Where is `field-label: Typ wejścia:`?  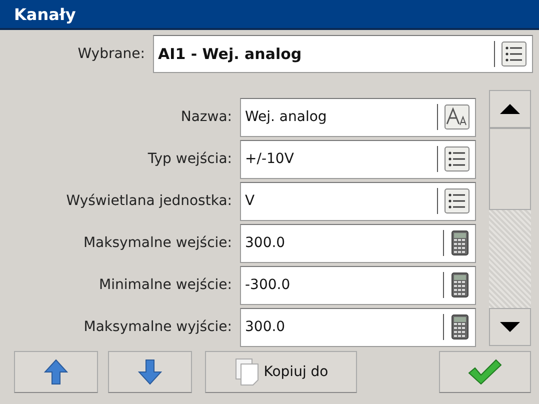 field-label: Typ wejścia: is located at coordinates (189, 159).